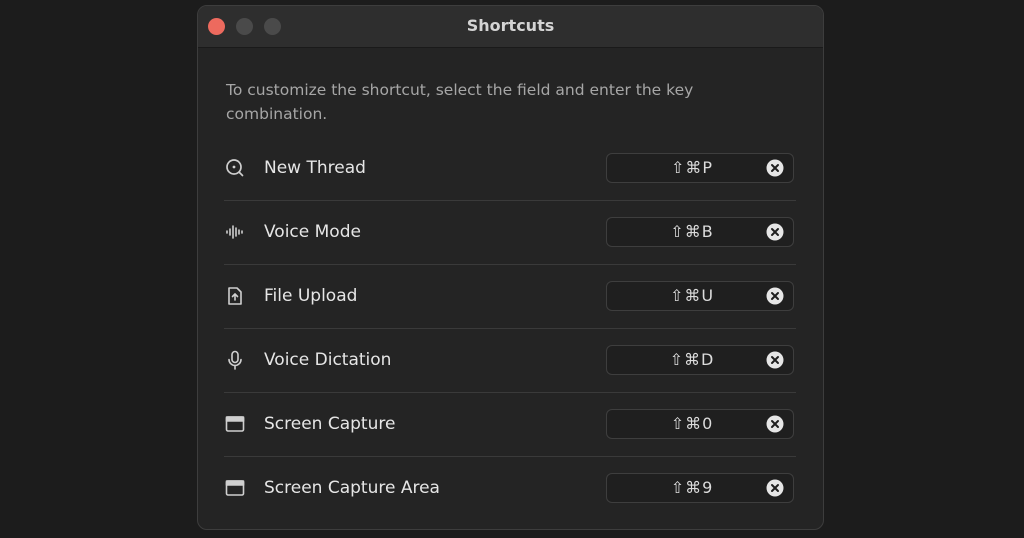 The image size is (1024, 538). I want to click on shortcut-label: Voice Dictation, so click(328, 360).